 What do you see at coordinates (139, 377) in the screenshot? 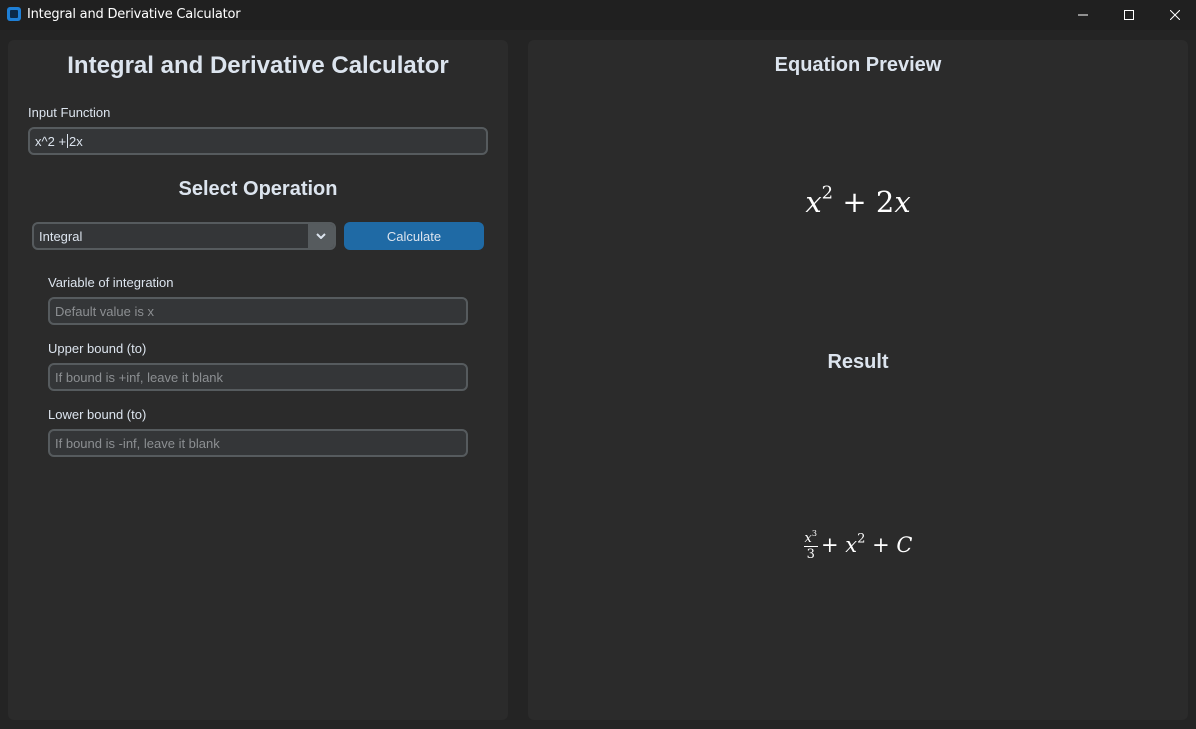
I see `upper-bound-placeholder: If bound is +inf, leave it blank` at bounding box center [139, 377].